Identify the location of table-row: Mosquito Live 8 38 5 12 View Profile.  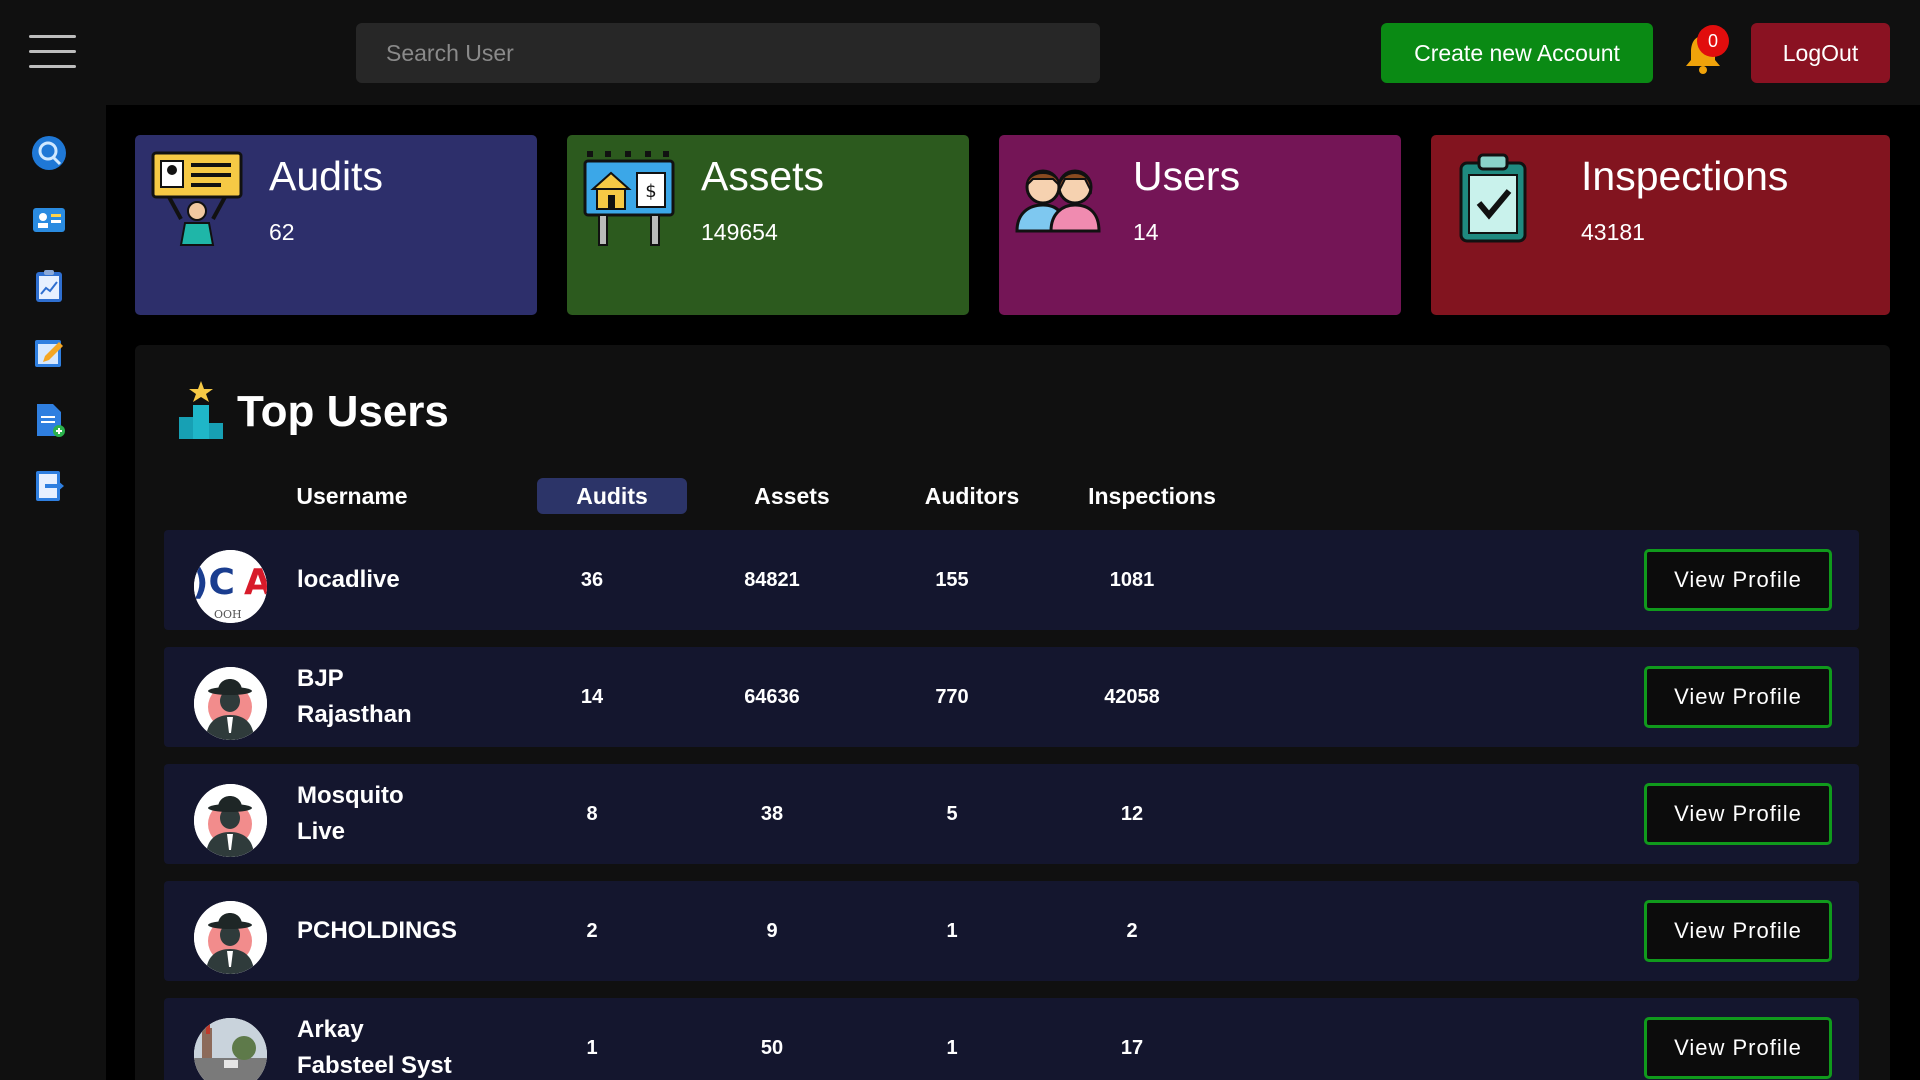
(1011, 814).